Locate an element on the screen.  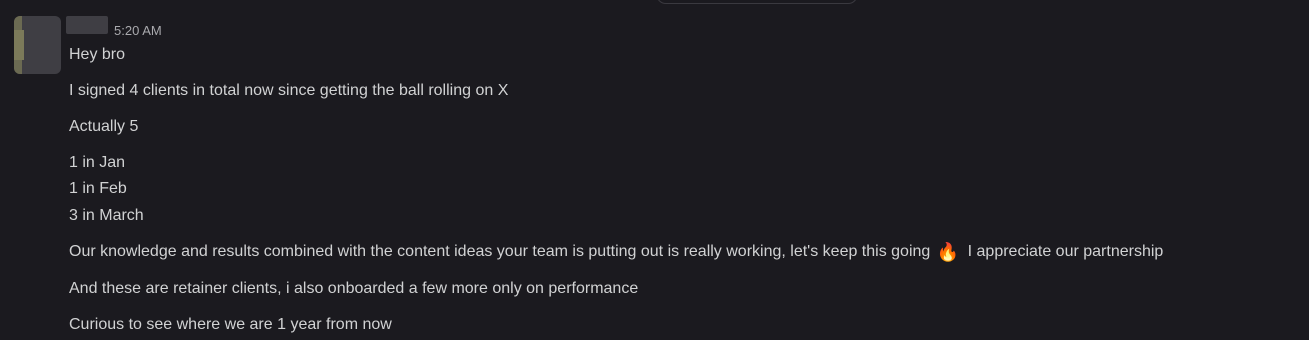
sender-name-redacted is located at coordinates (87, 25).